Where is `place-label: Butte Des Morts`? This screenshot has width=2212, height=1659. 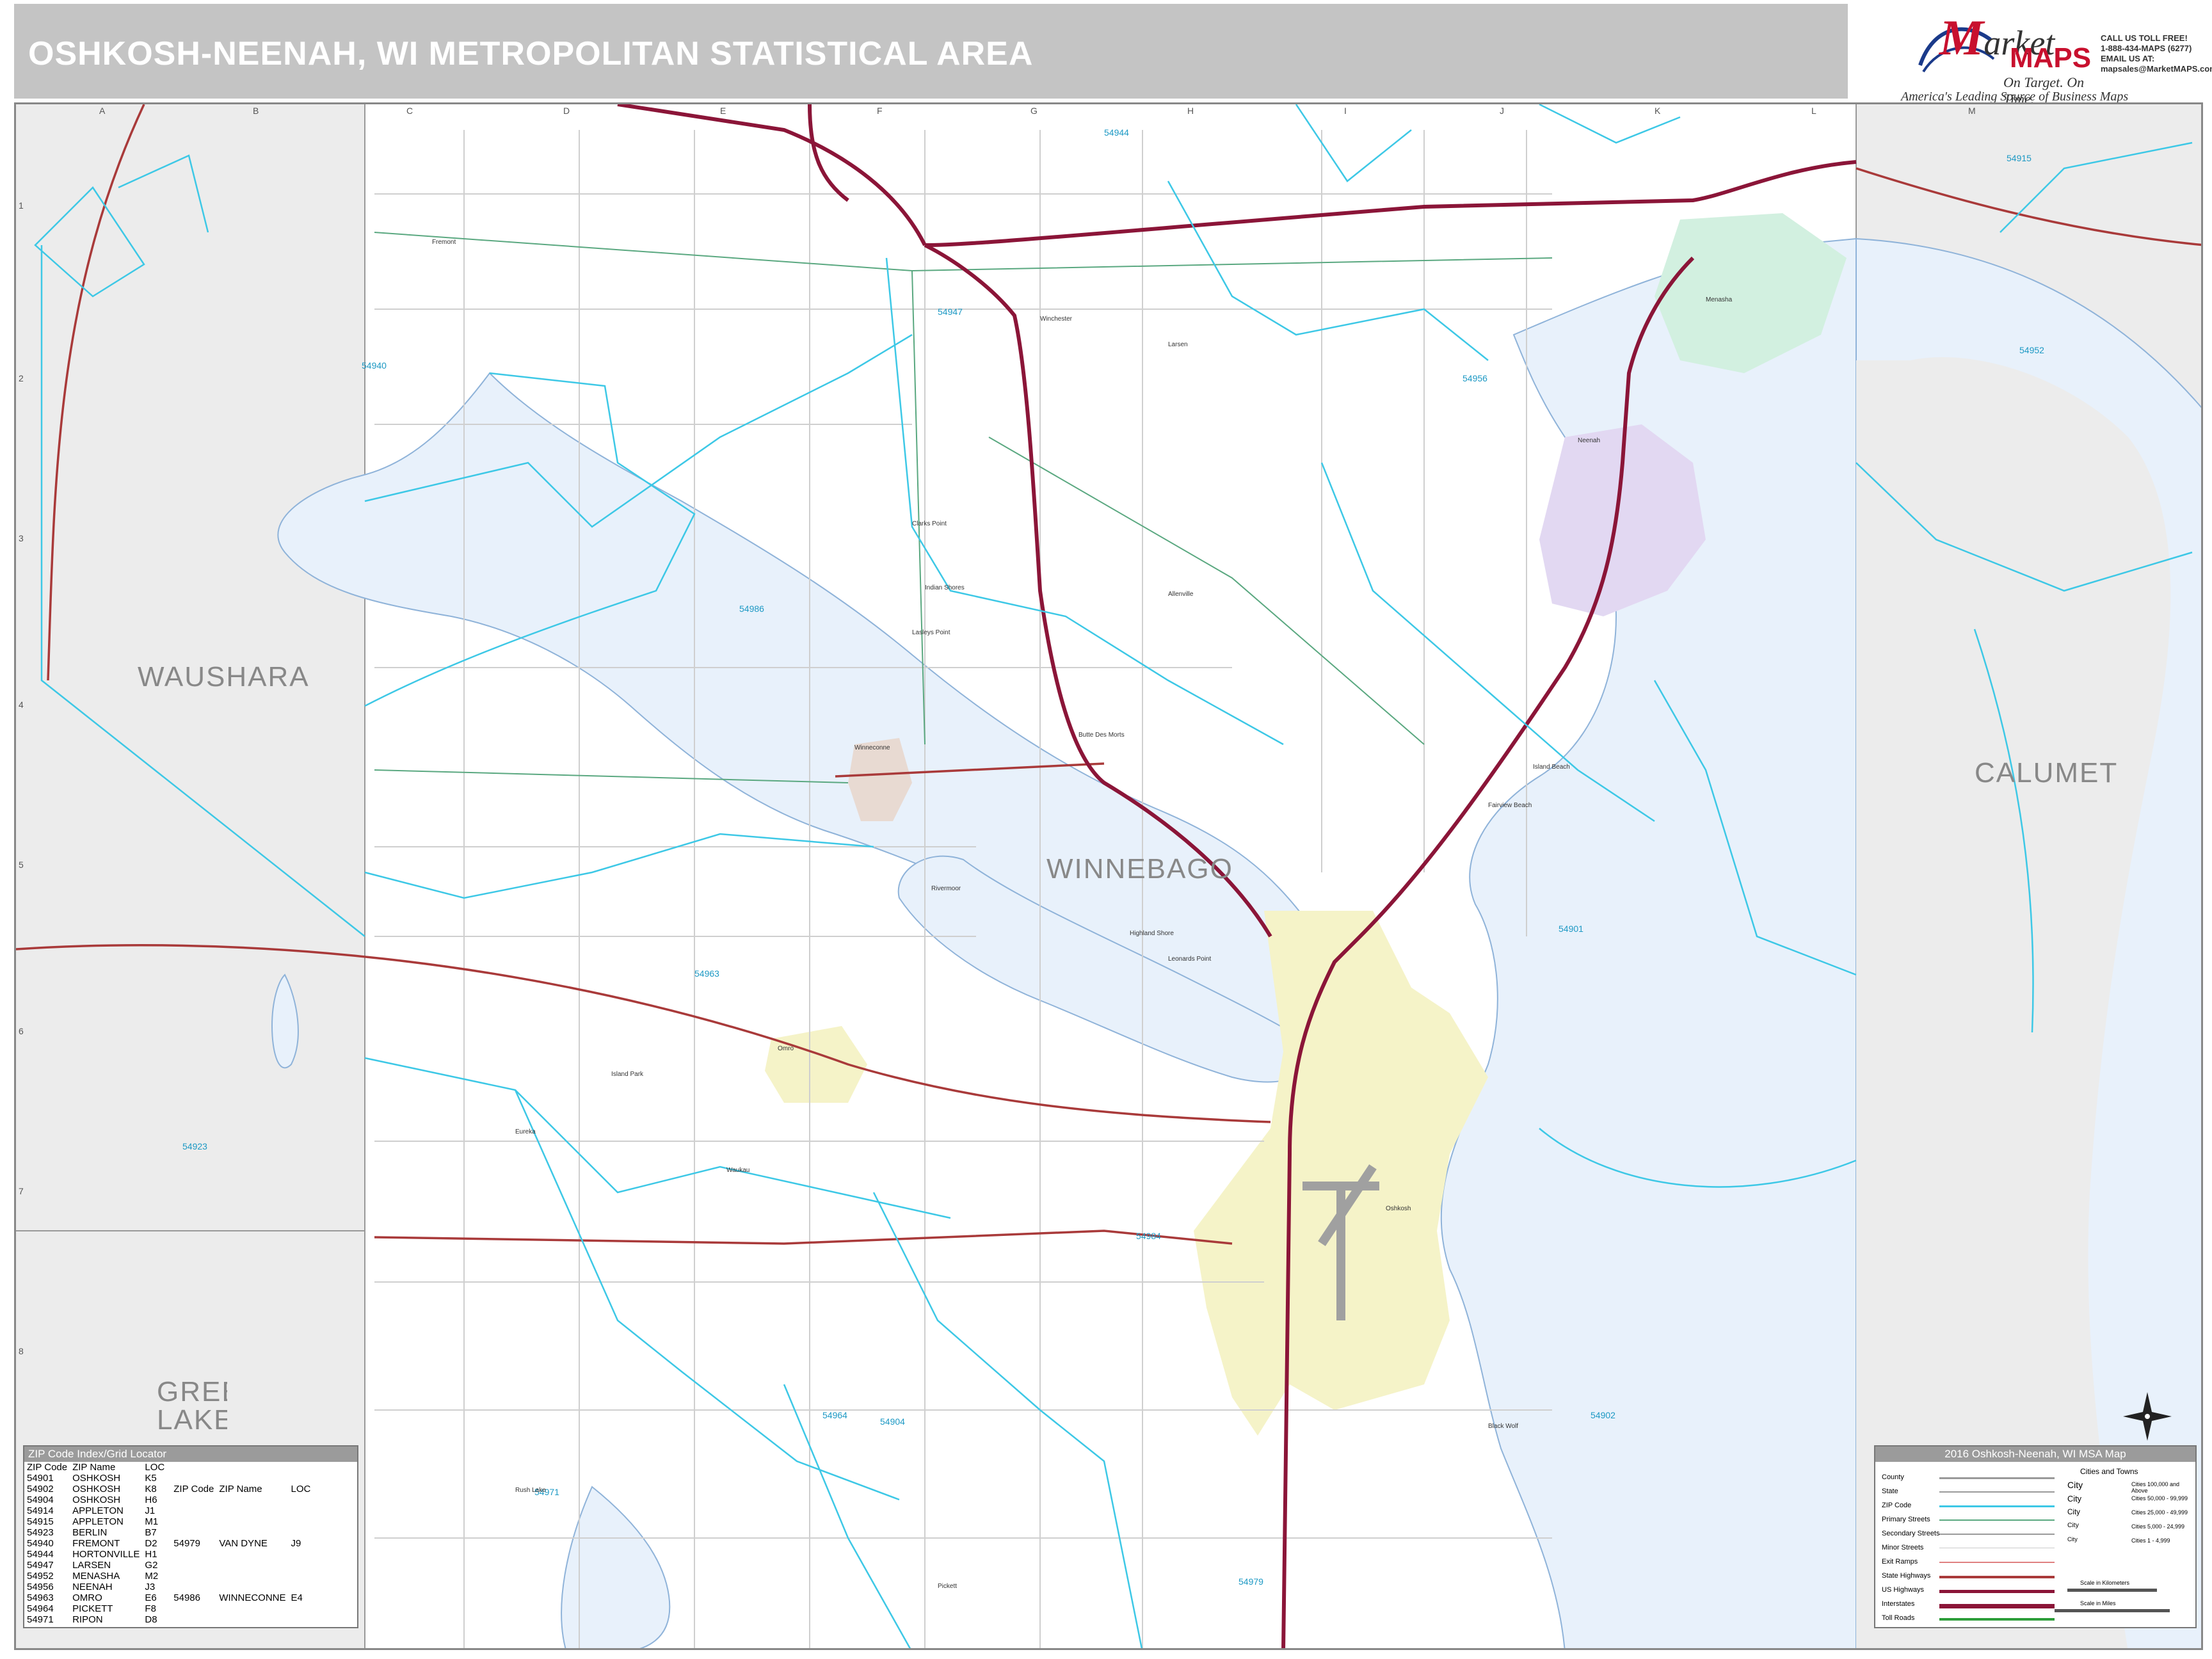
place-label: Butte Des Morts is located at coordinates (1101, 735).